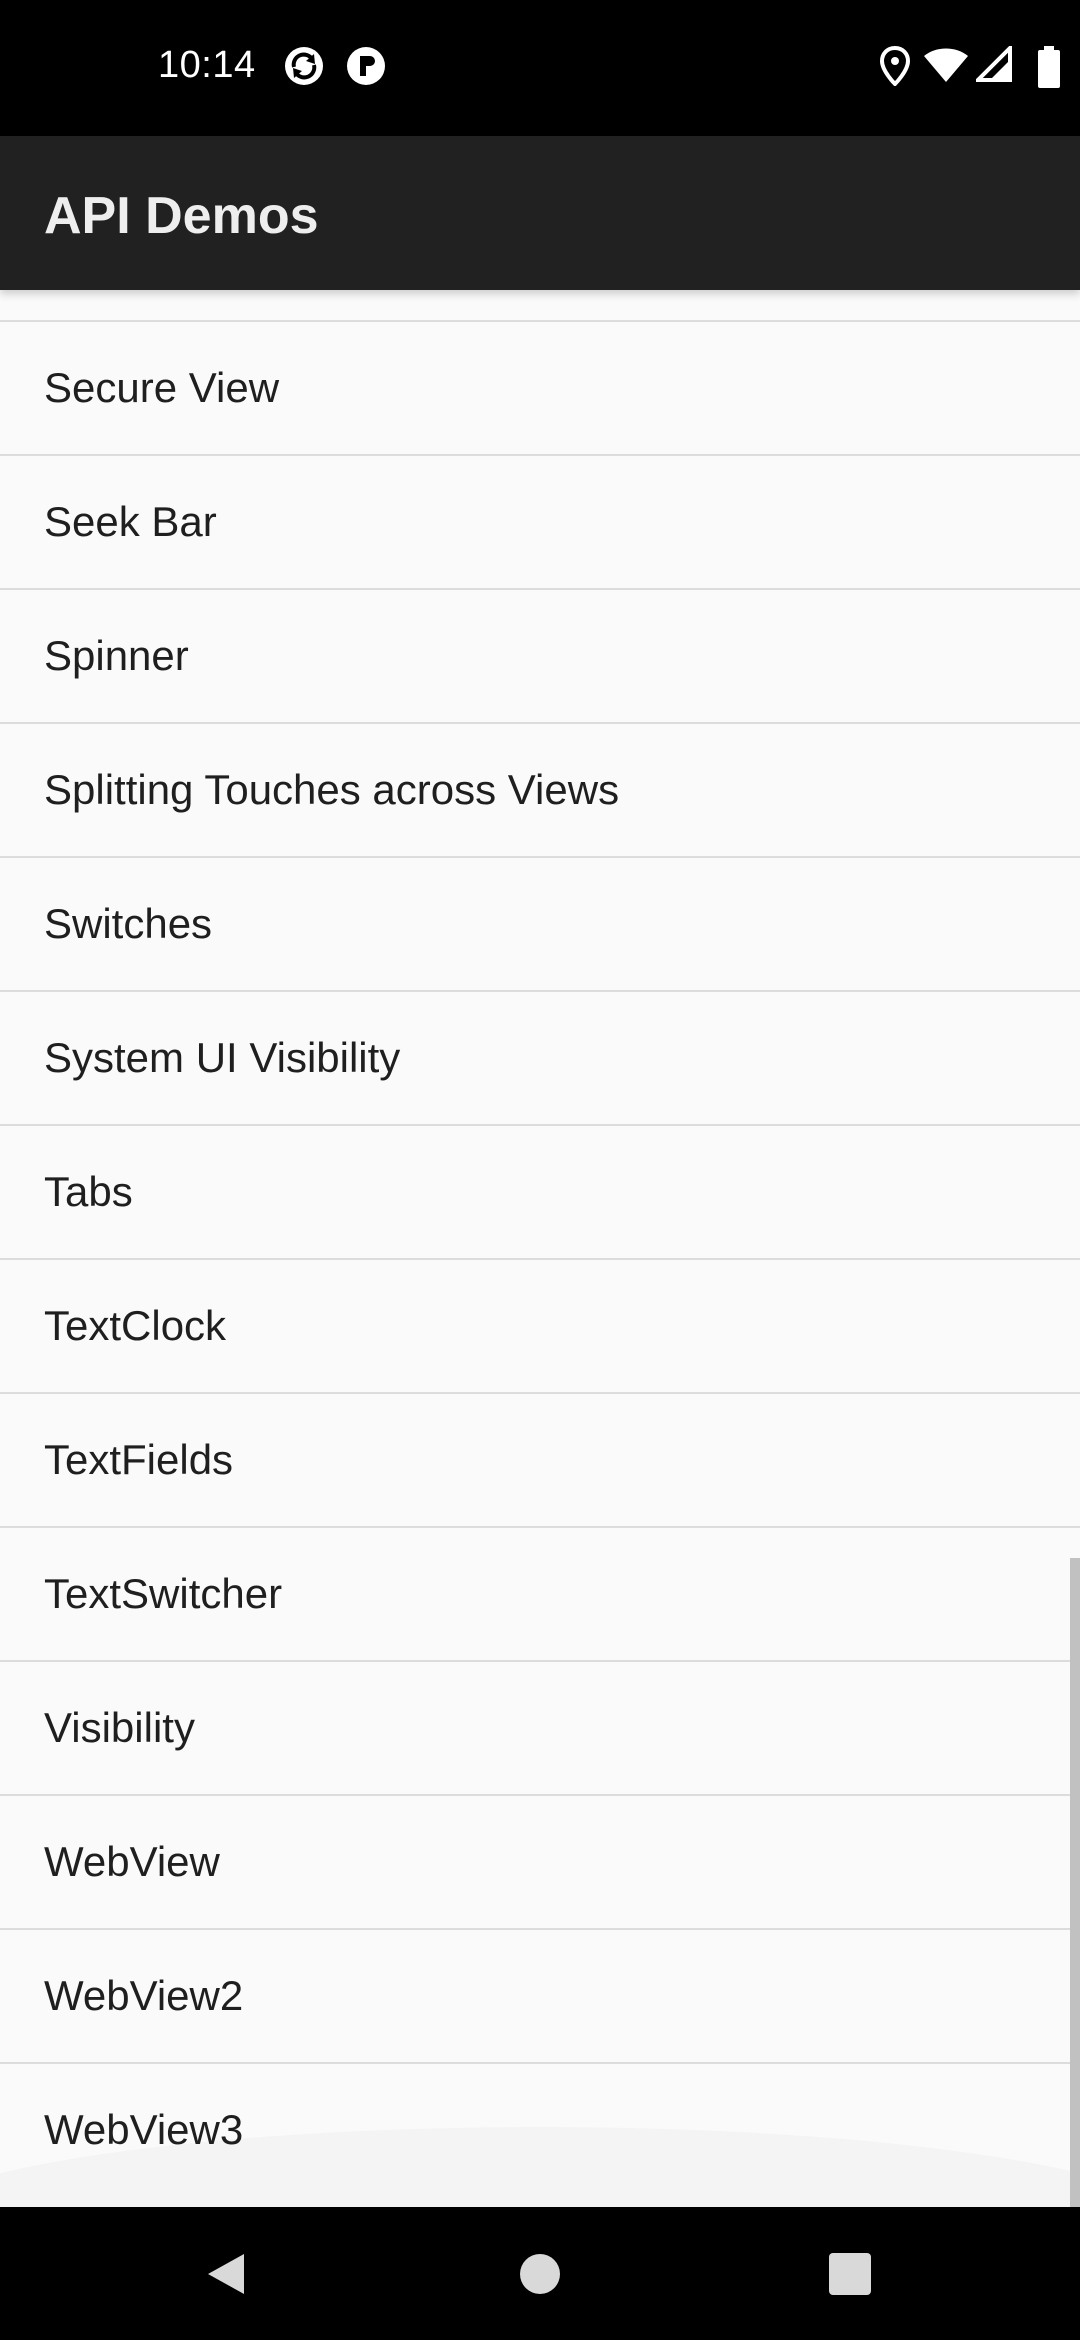 Image resolution: width=1080 pixels, height=2340 pixels. I want to click on list-item-label: System UI Visibility, so click(222, 1057).